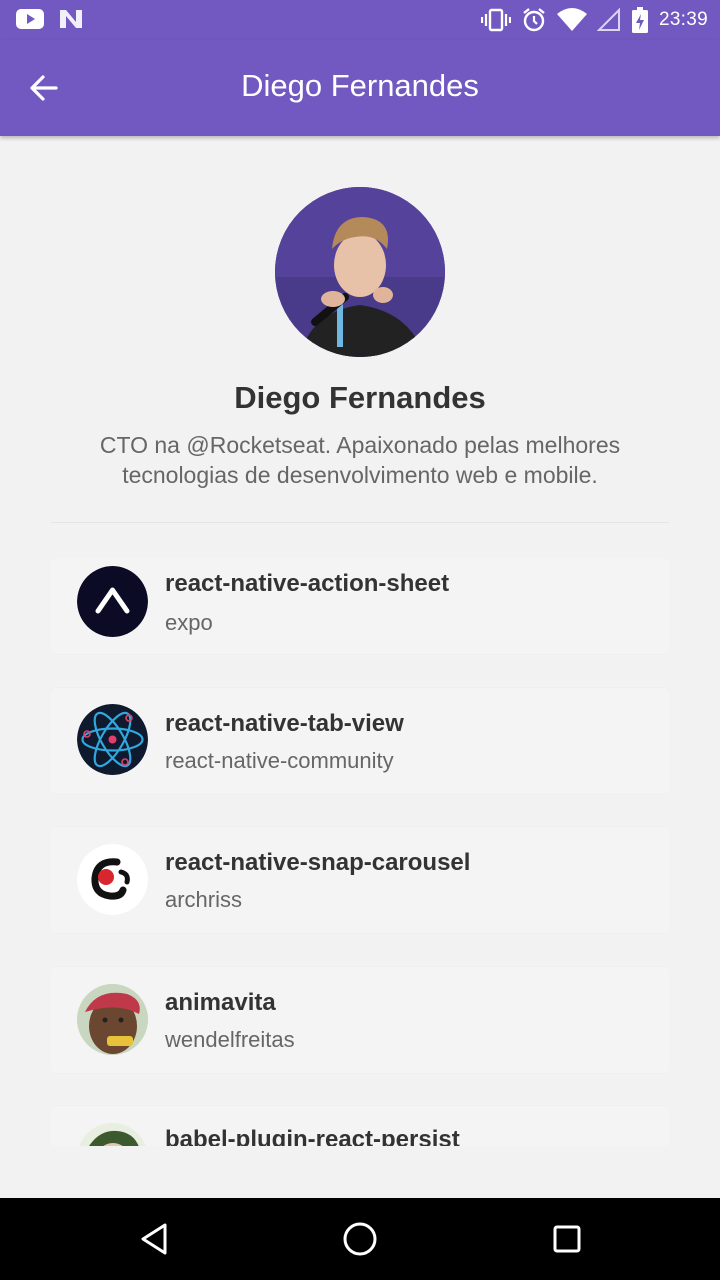 This screenshot has width=720, height=1280. I want to click on repository-card: react-native-action-sheet expo, so click(360, 606).